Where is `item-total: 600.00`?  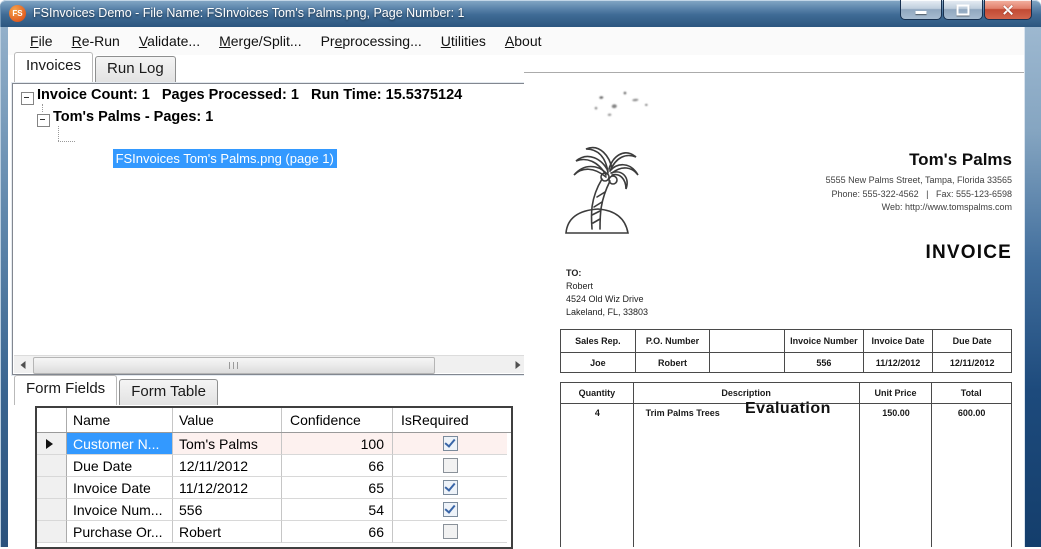 item-total: 600.00 is located at coordinates (971, 413).